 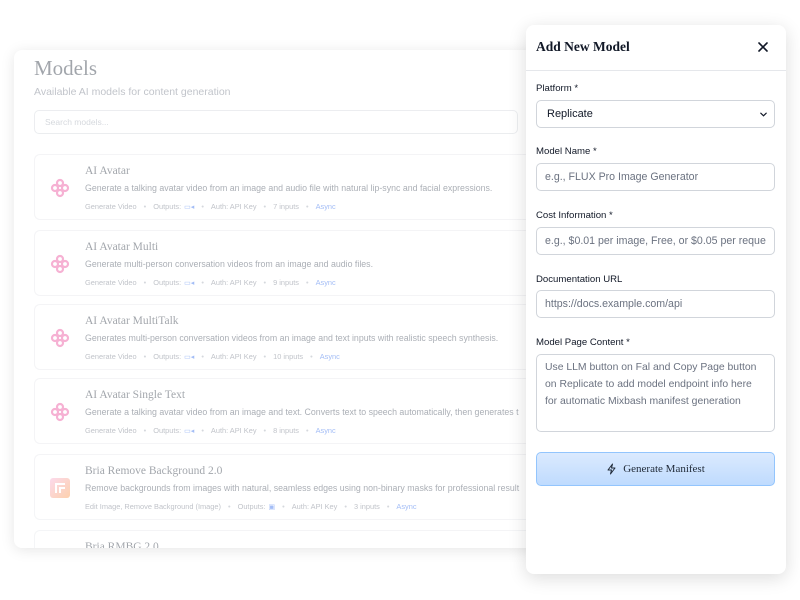 I want to click on close-button, so click(x=763, y=47).